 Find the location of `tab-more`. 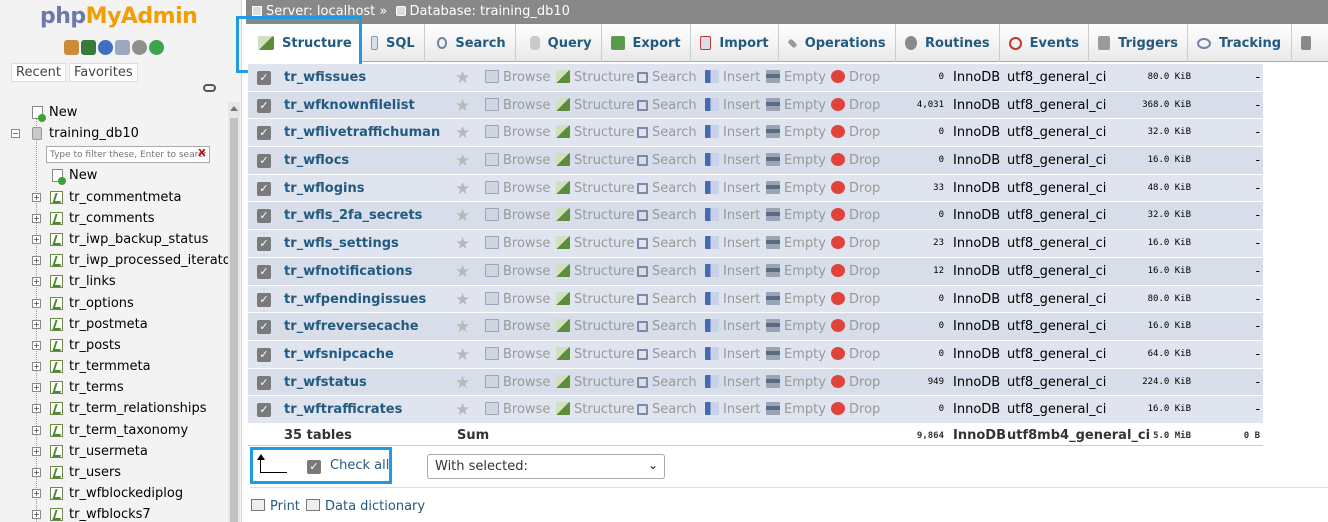

tab-more is located at coordinates (1310, 43).